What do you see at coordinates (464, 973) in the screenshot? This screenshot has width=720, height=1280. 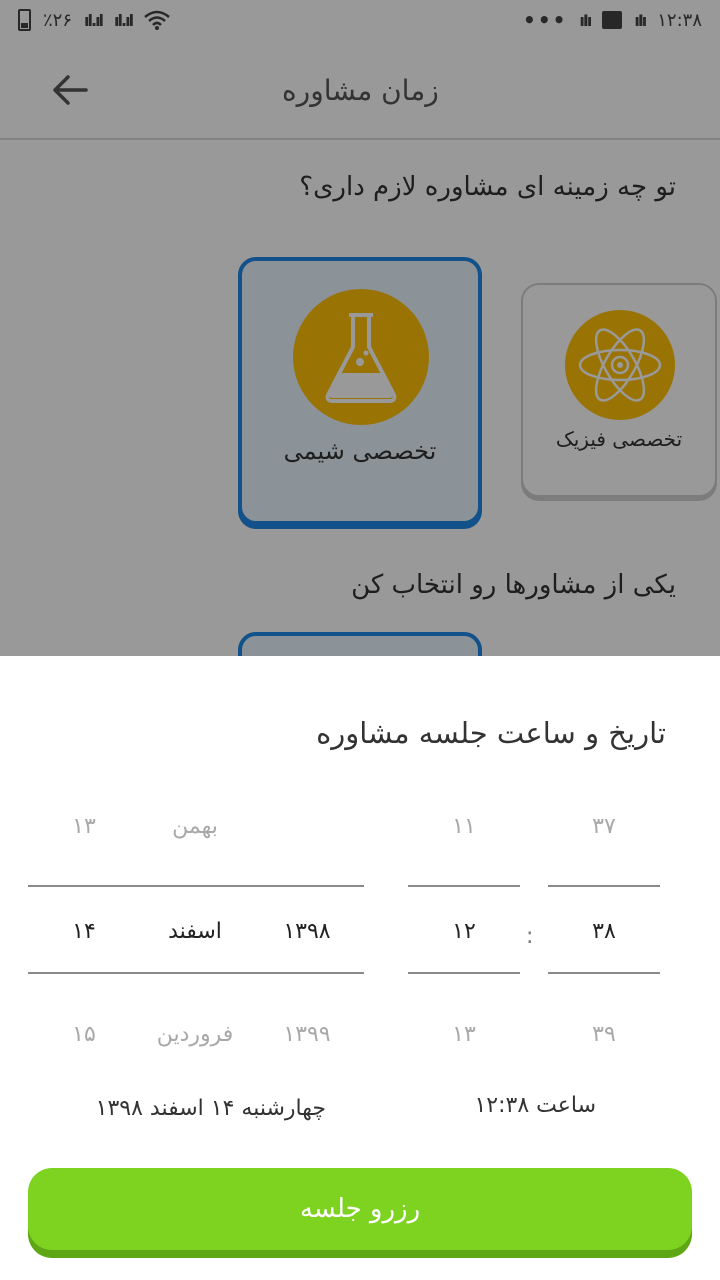 I see `hour-selection-line-bottom` at bounding box center [464, 973].